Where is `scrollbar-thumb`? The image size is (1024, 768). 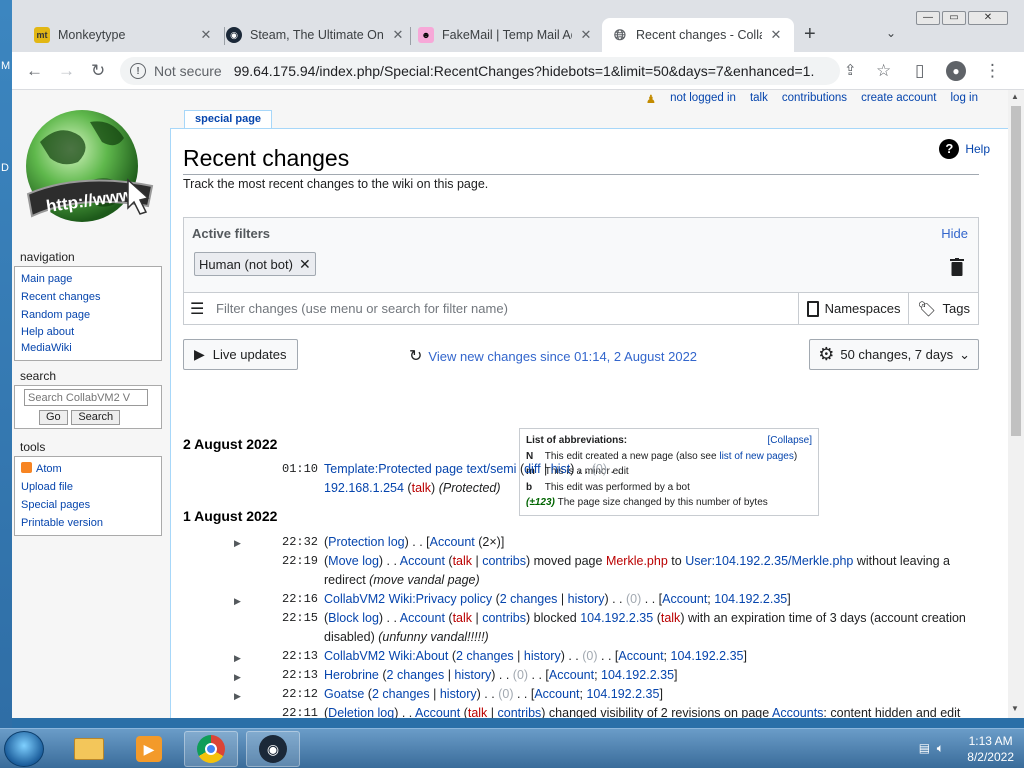 scrollbar-thumb is located at coordinates (1016, 271).